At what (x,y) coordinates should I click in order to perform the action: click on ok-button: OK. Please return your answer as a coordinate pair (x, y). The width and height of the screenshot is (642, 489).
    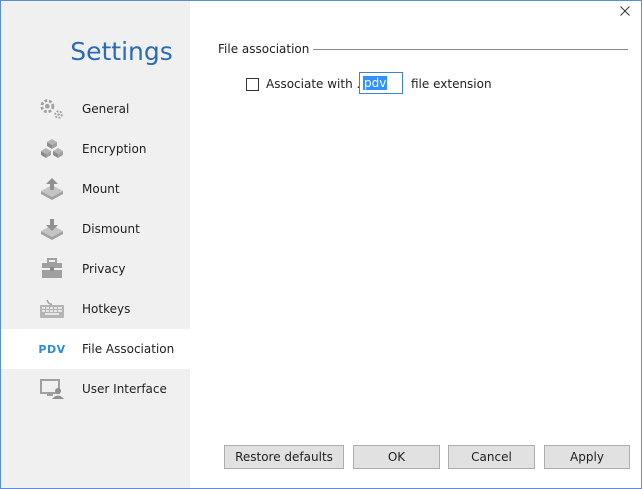
    Looking at the image, I should click on (396, 457).